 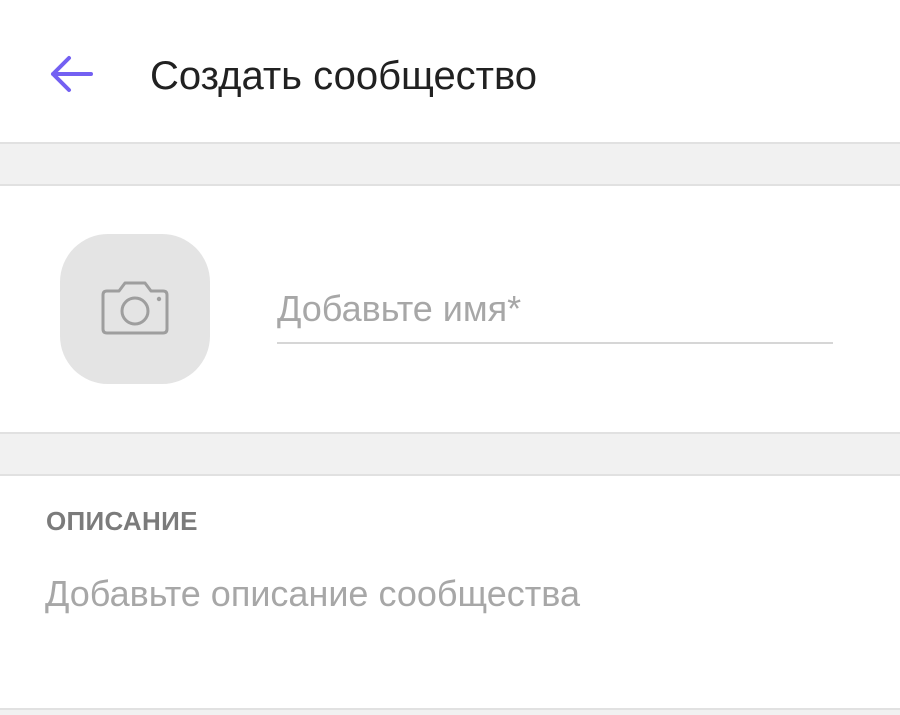 I want to click on description-input, so click(x=455, y=594).